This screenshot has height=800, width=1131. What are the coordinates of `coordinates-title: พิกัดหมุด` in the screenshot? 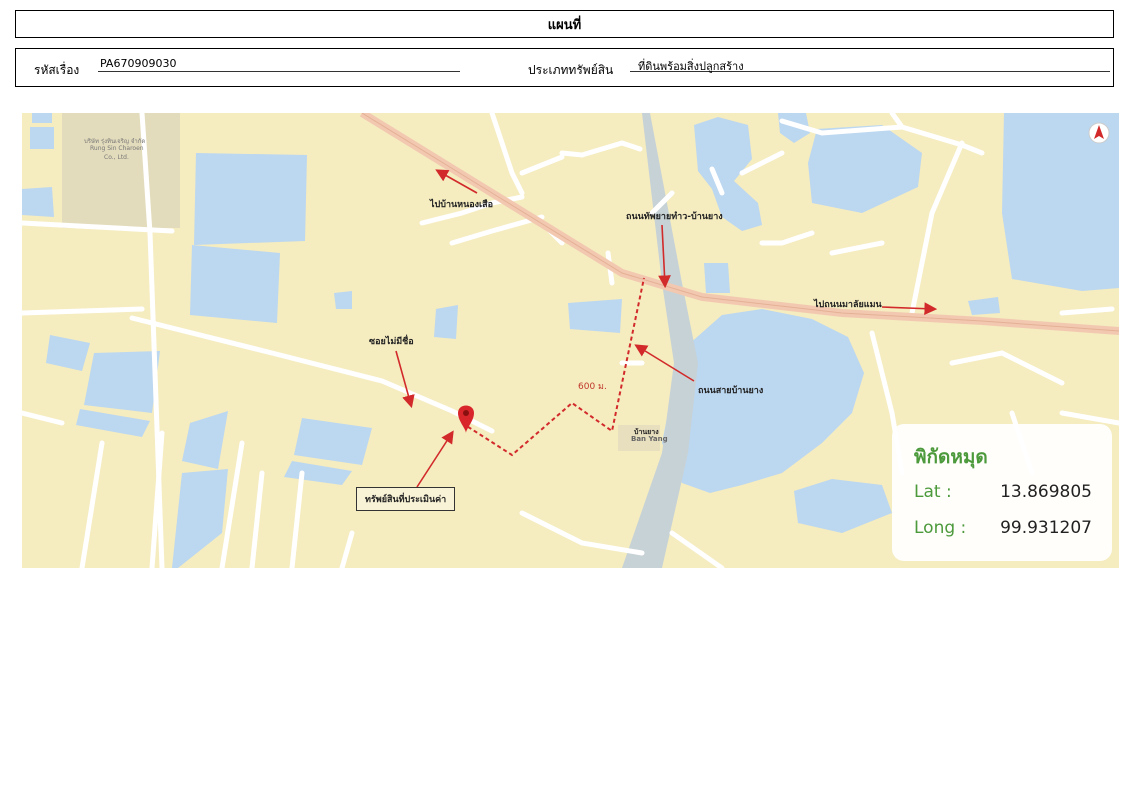 It's located at (951, 457).